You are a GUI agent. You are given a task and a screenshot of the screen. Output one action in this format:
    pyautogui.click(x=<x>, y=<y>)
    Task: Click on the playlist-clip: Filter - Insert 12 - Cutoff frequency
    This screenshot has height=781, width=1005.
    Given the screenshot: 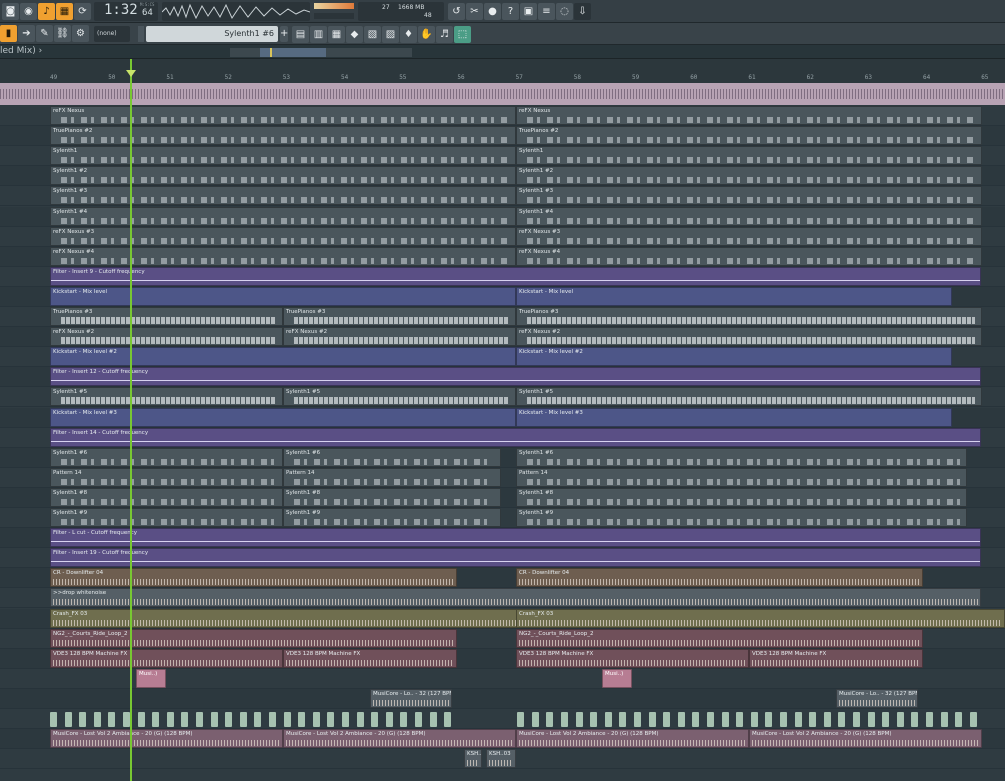 What is the action you would take?
    pyautogui.click(x=515, y=377)
    